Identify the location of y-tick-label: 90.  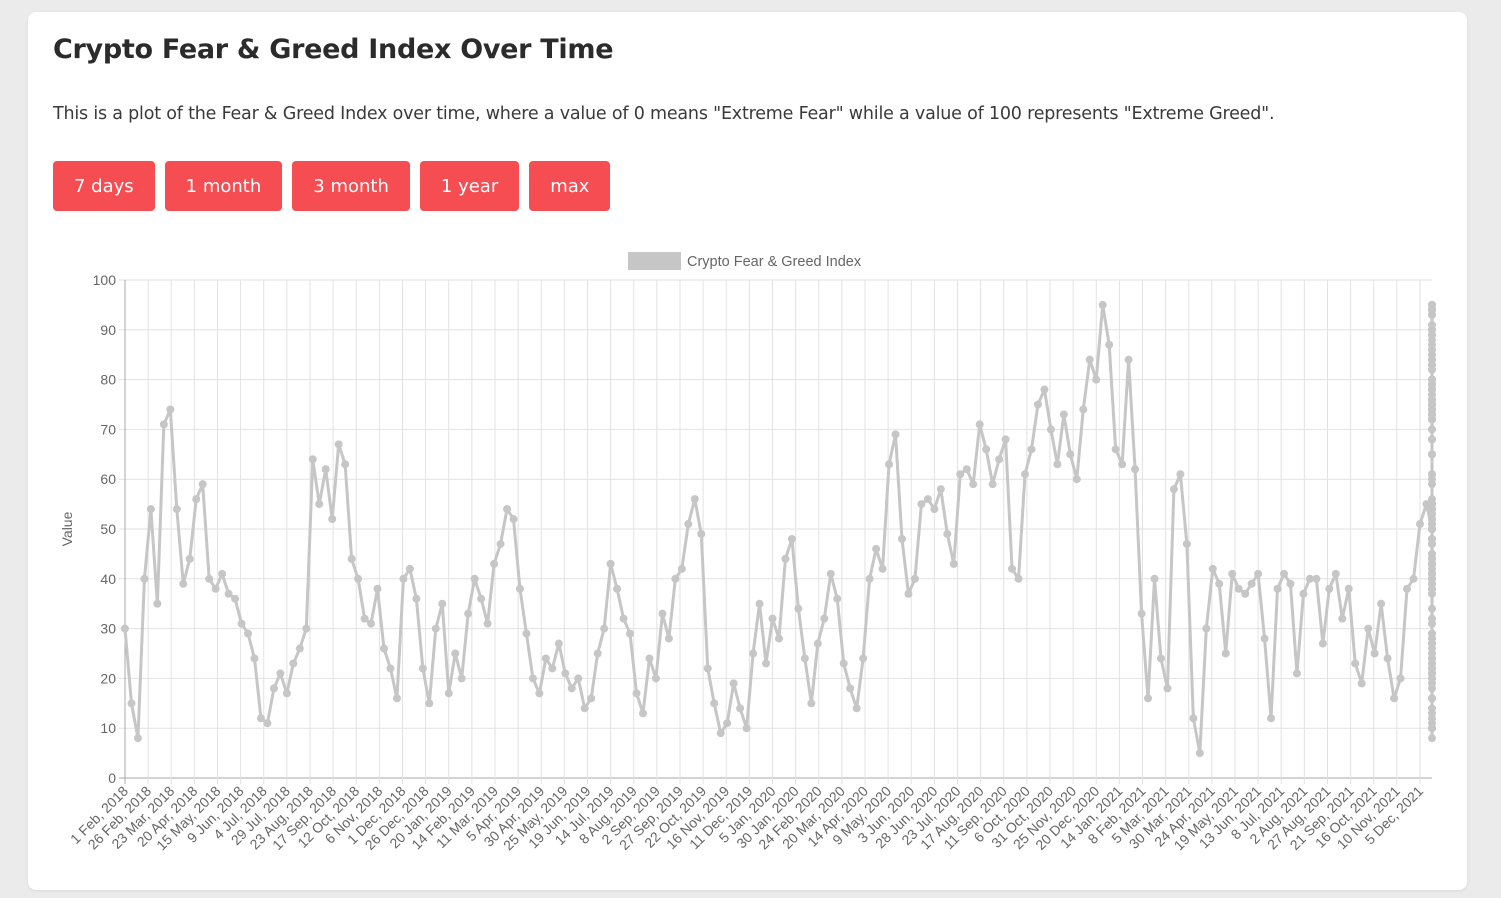
(108, 330).